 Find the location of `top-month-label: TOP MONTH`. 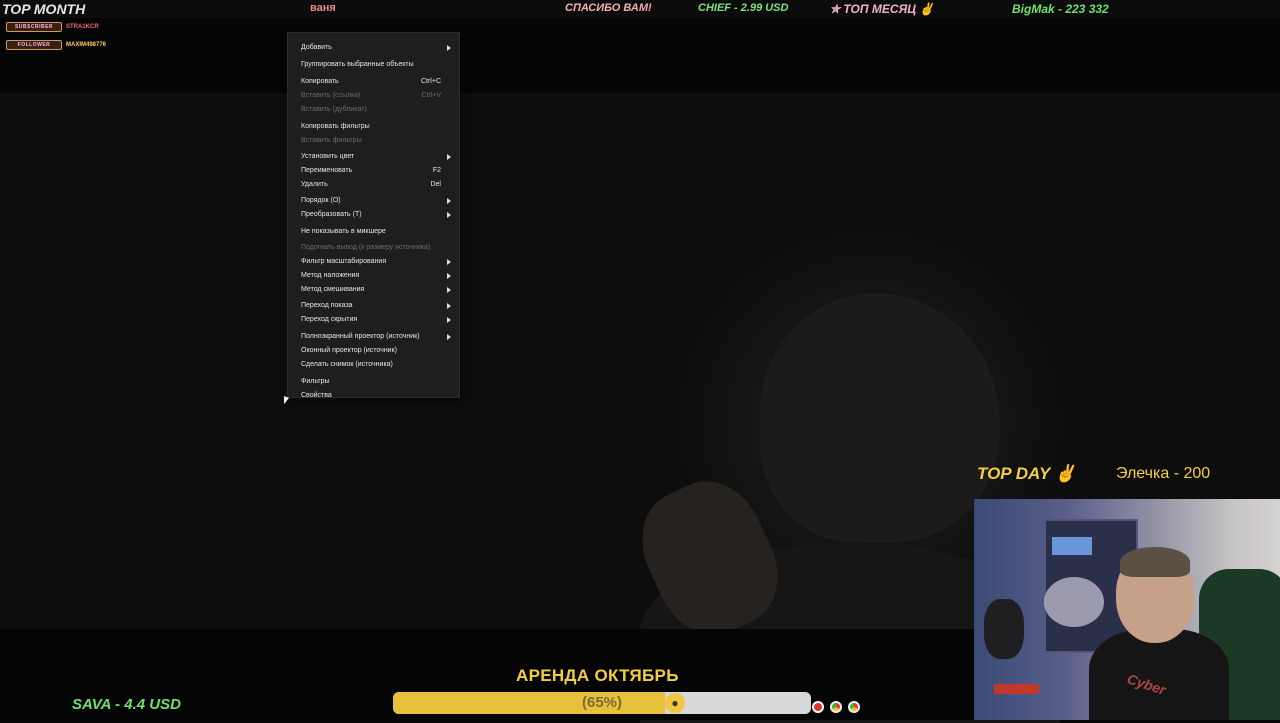

top-month-label: TOP MONTH is located at coordinates (44, 9).